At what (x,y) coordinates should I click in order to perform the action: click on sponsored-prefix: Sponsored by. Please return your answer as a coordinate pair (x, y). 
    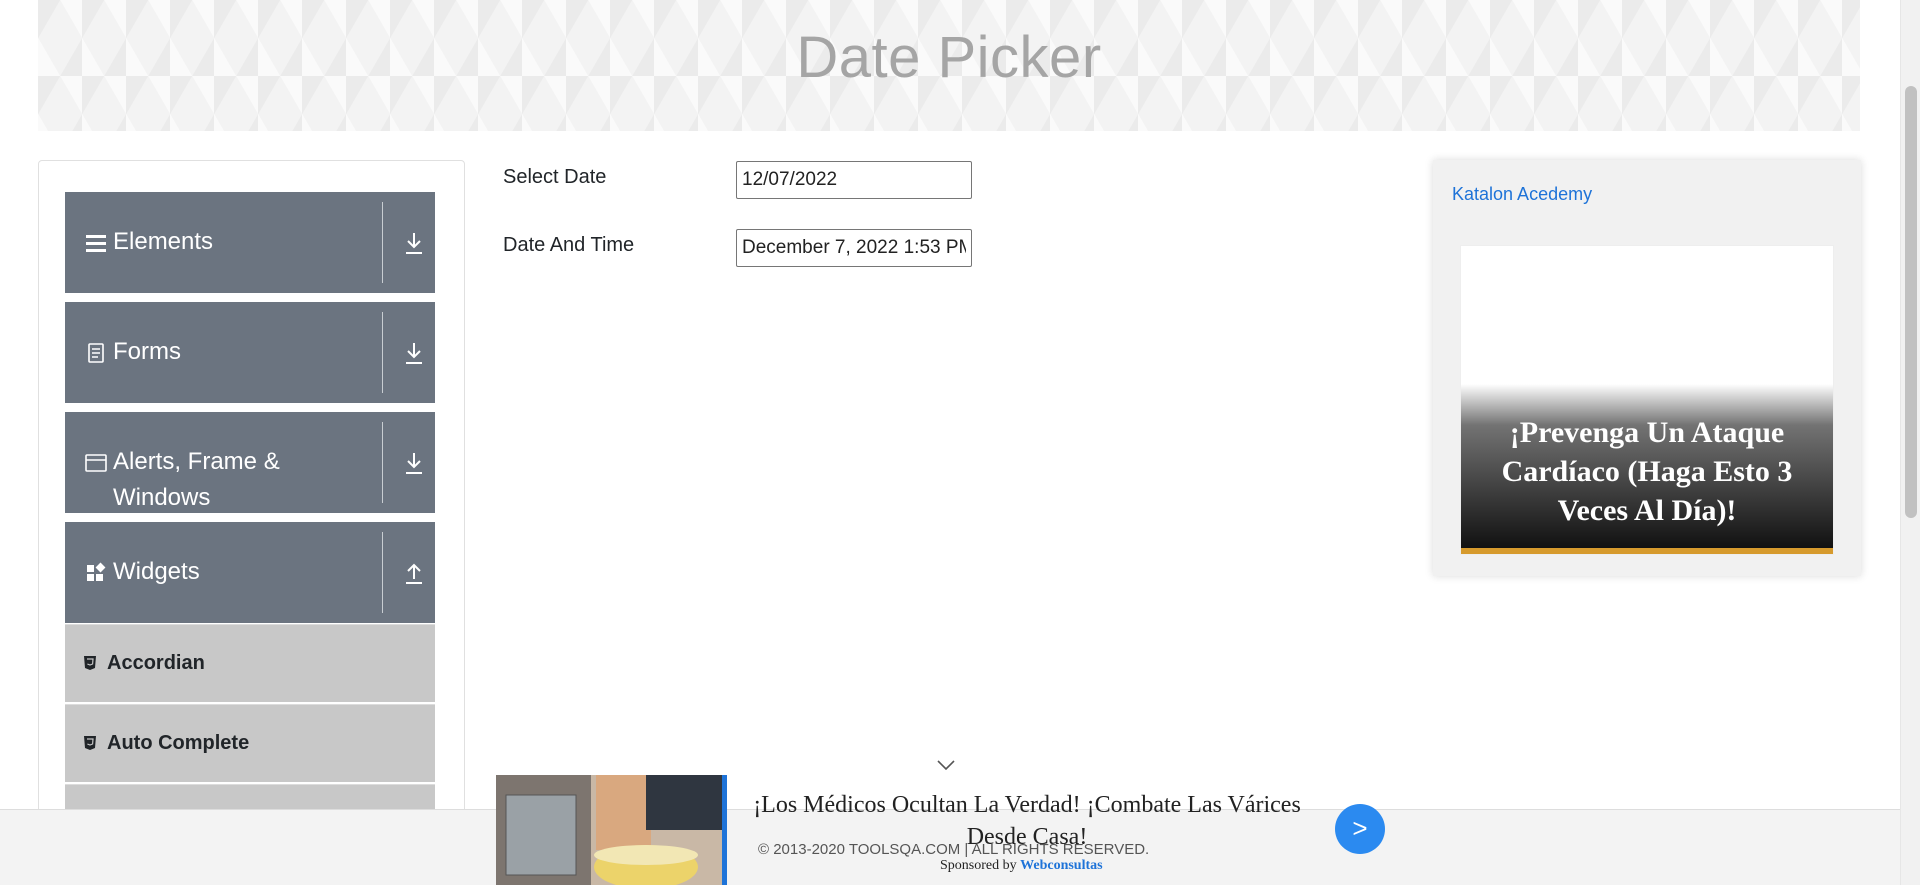
    Looking at the image, I should click on (978, 865).